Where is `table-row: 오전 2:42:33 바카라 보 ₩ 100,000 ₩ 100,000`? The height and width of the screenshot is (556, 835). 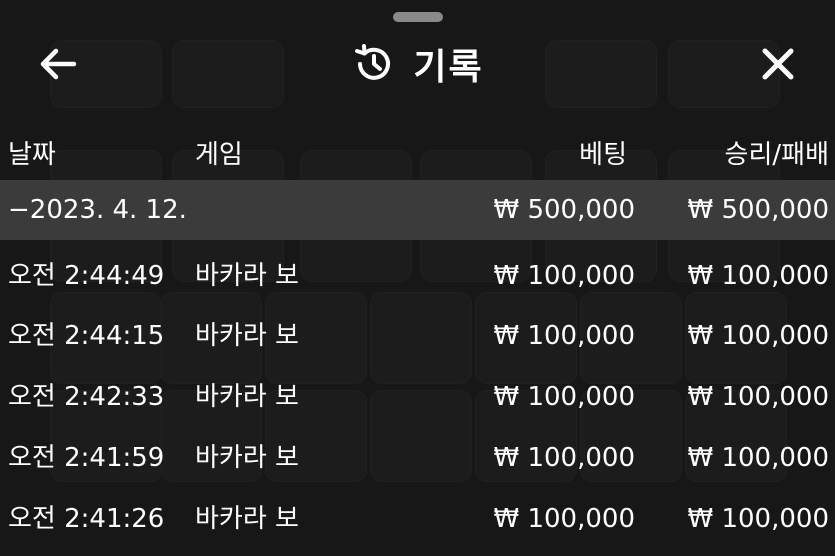 table-row: 오전 2:42:33 바카라 보 ₩ 100,000 ₩ 100,000 is located at coordinates (417, 397).